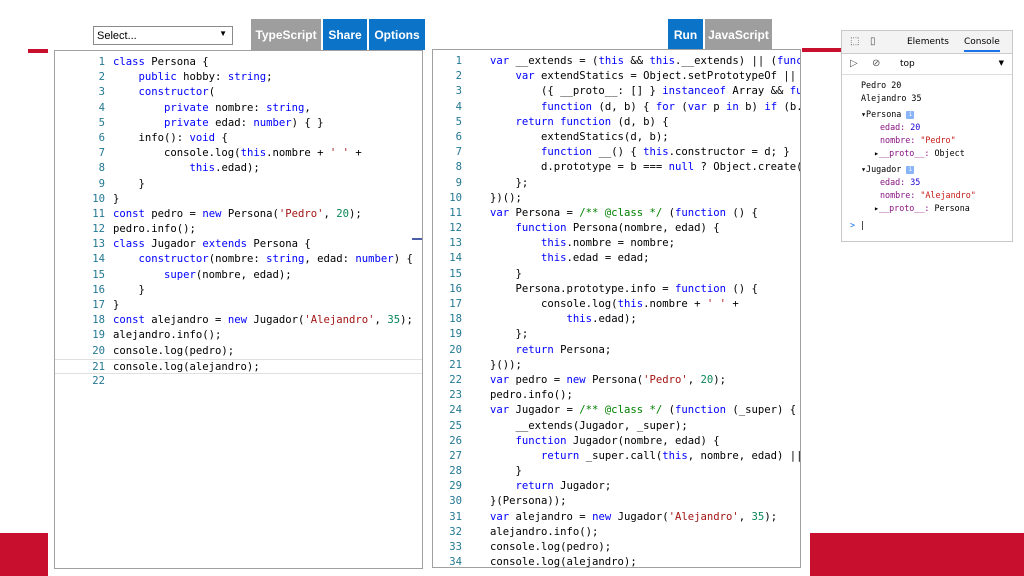  Describe the element at coordinates (646, 228) in the screenshot. I see `code-token: Persona(nombre, edad) {` at that location.